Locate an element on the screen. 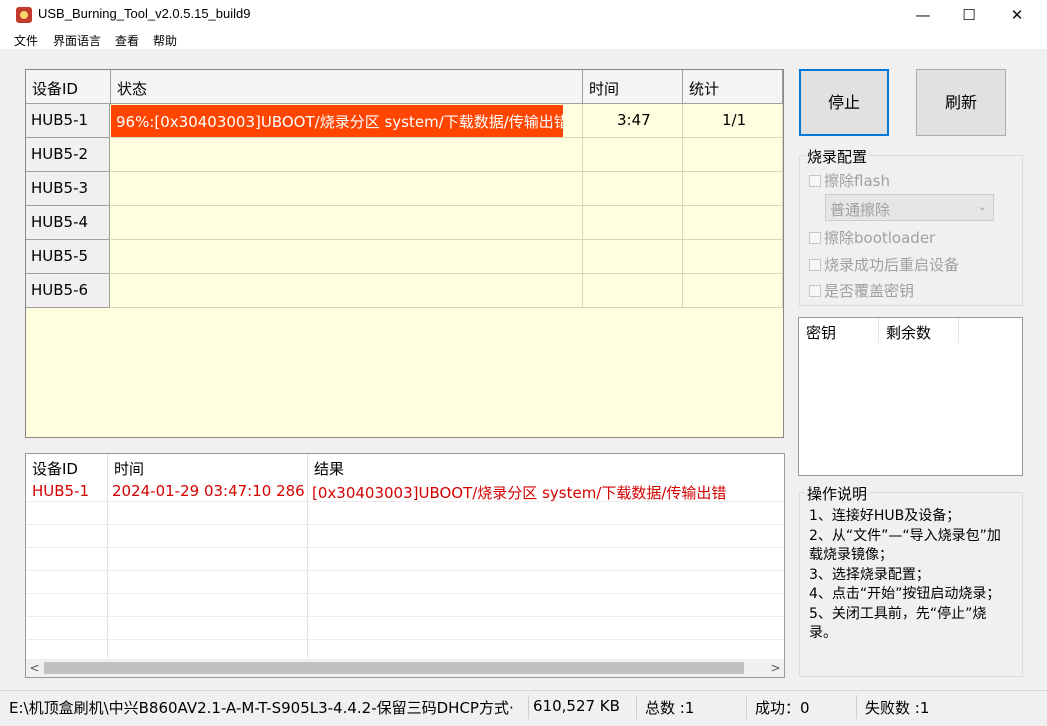  erase-mode-select: 普通擦除 ⌄ is located at coordinates (909, 207).